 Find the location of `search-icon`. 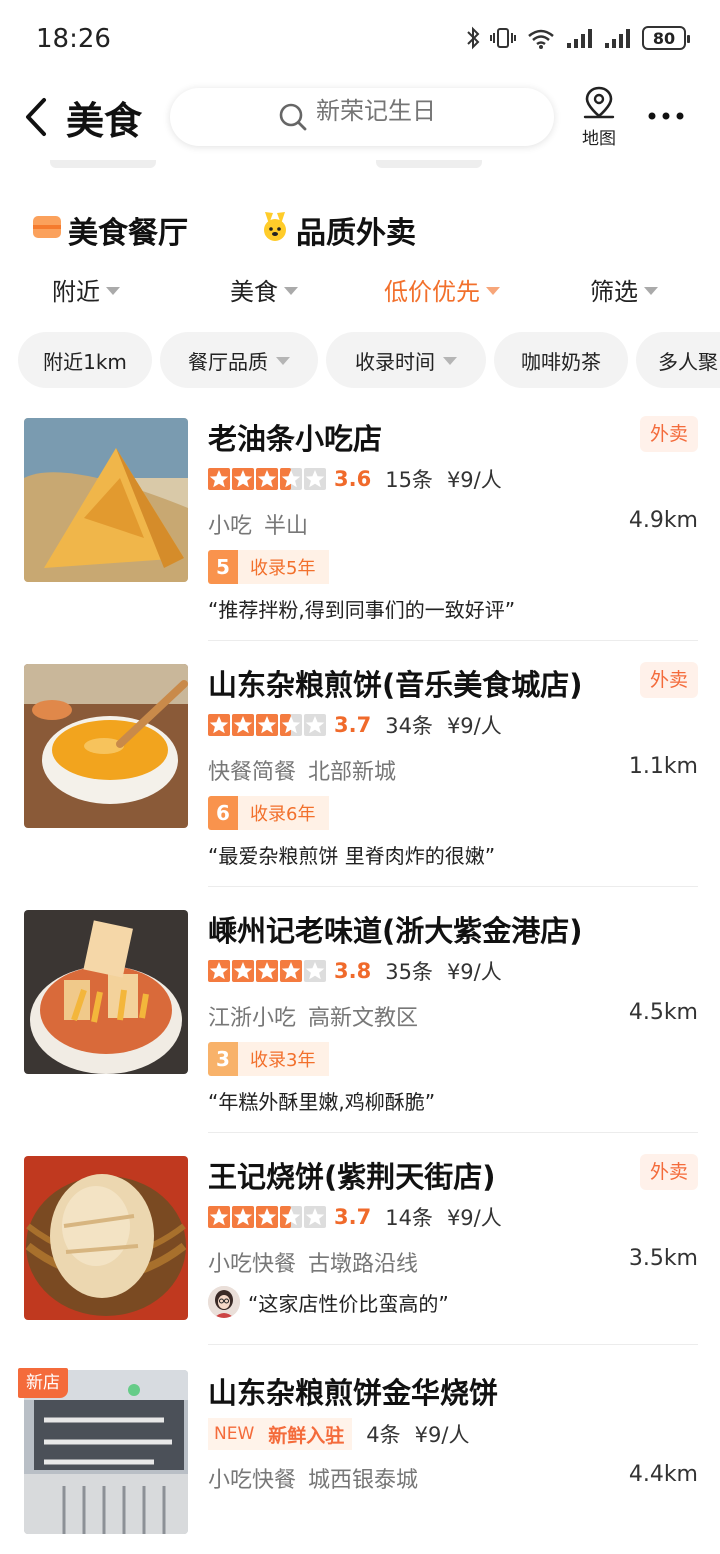

search-icon is located at coordinates (293, 117).